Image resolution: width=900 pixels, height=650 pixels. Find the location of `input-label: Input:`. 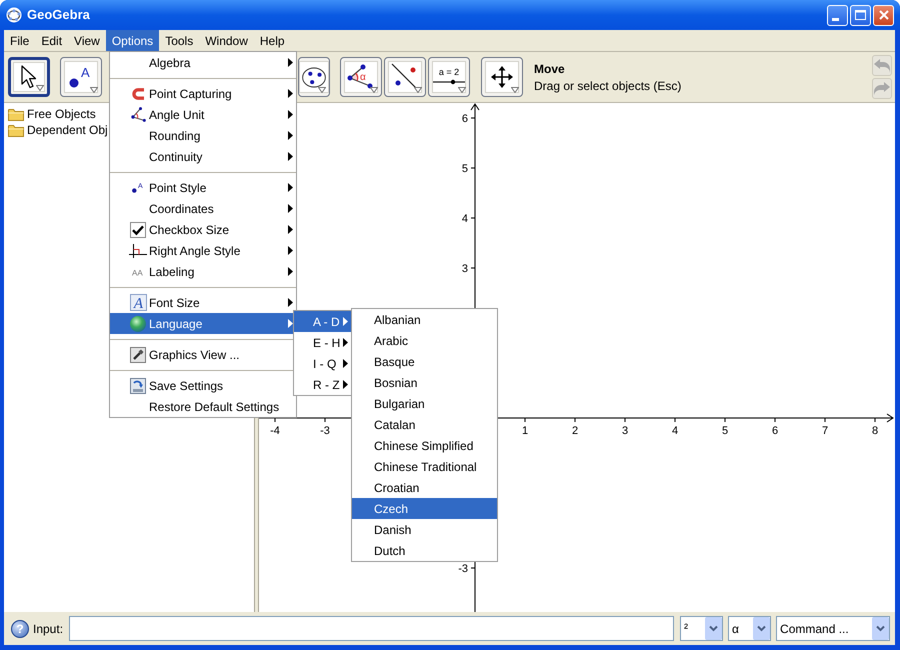

input-label: Input: is located at coordinates (48, 629).